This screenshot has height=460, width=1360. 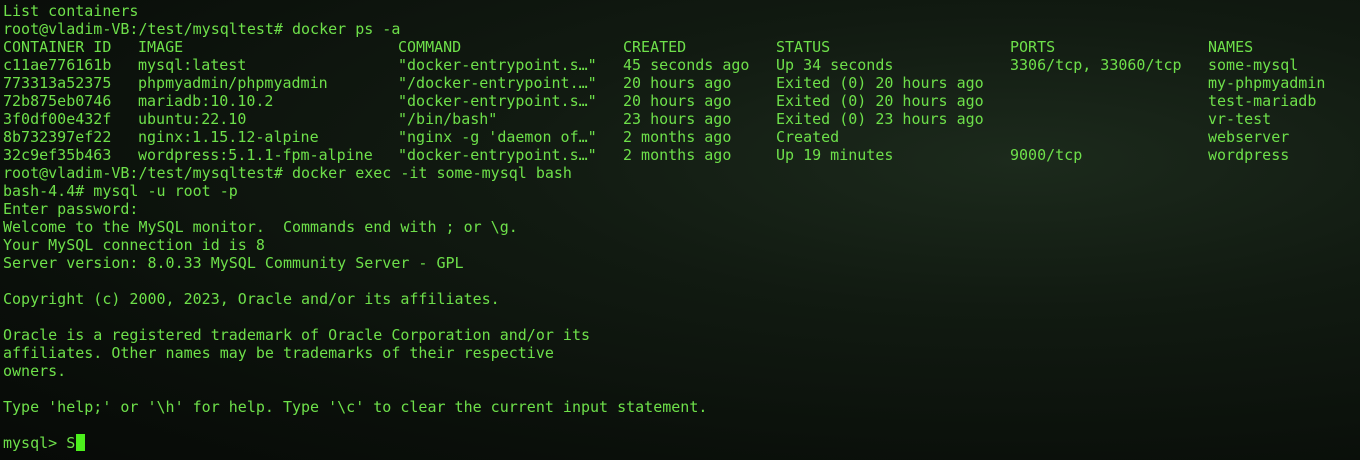 What do you see at coordinates (803, 47) in the screenshot?
I see `column-header-status: STATUS` at bounding box center [803, 47].